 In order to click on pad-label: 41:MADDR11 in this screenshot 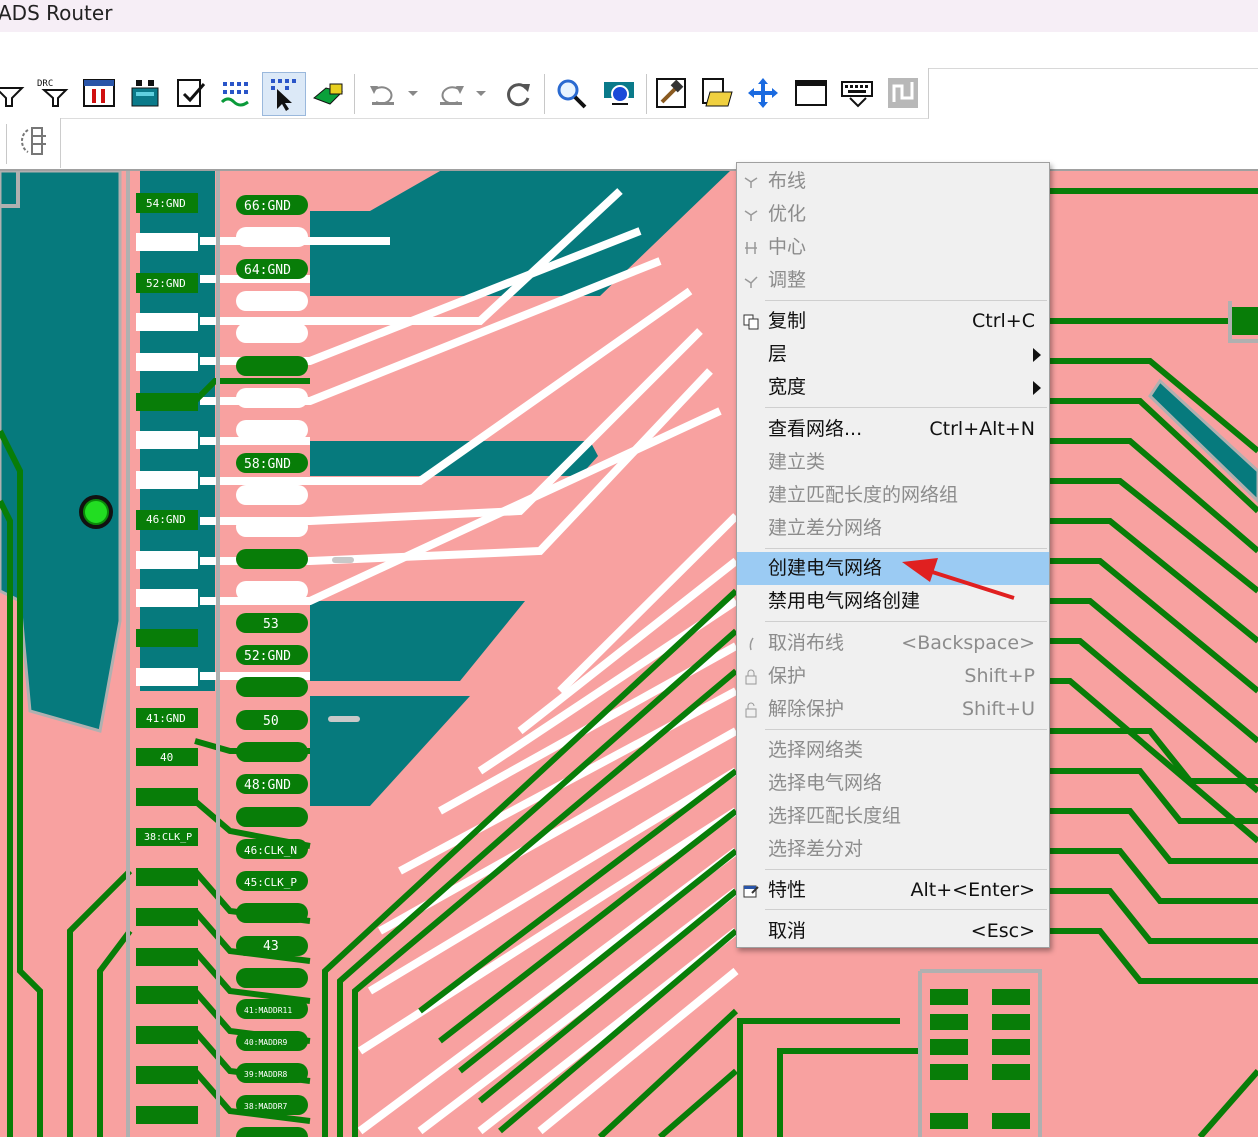, I will do `click(268, 1010)`.